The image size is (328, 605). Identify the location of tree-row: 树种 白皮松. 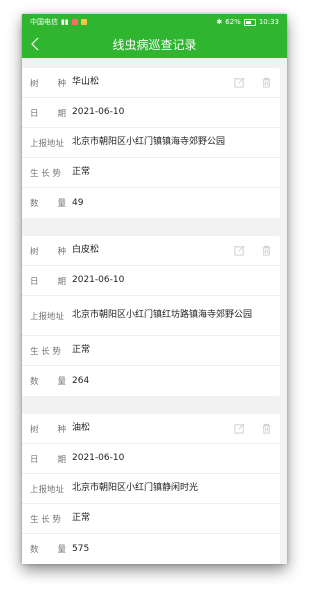
(151, 251).